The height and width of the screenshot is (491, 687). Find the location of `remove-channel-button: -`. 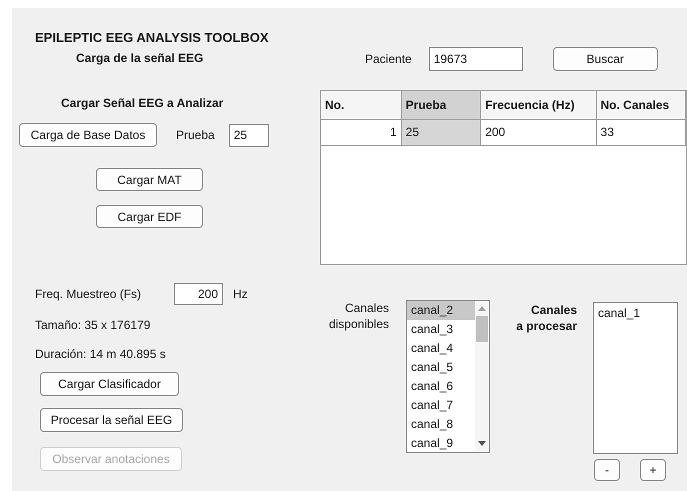

remove-channel-button: - is located at coordinates (607, 470).